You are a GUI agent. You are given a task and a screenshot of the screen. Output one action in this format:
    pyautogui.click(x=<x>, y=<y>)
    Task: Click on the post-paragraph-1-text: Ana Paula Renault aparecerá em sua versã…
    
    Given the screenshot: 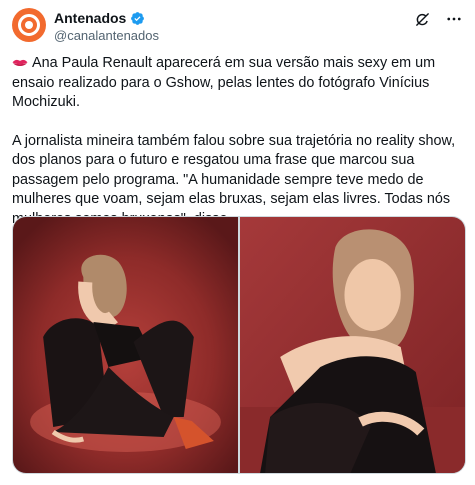 What is the action you would take?
    pyautogui.click(x=224, y=82)
    